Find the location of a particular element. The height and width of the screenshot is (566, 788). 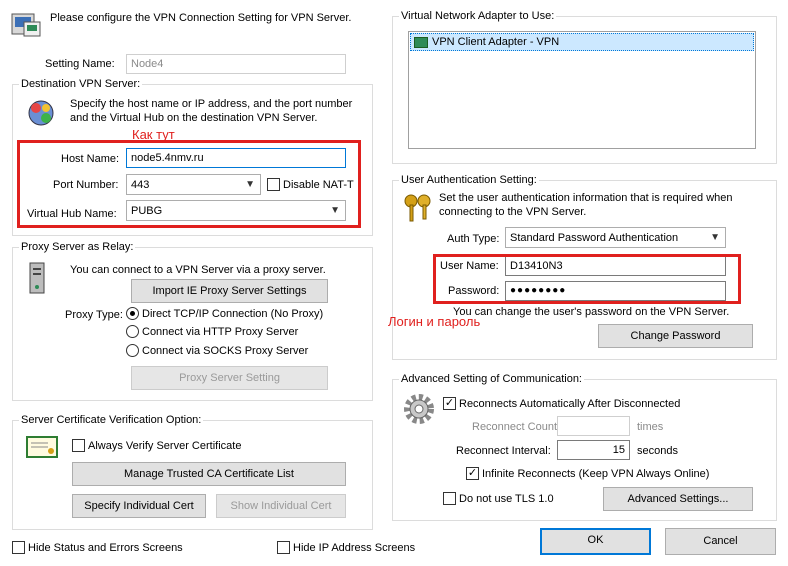

auth-type-combo: Standard Password Authentication ▼ is located at coordinates (615, 237).